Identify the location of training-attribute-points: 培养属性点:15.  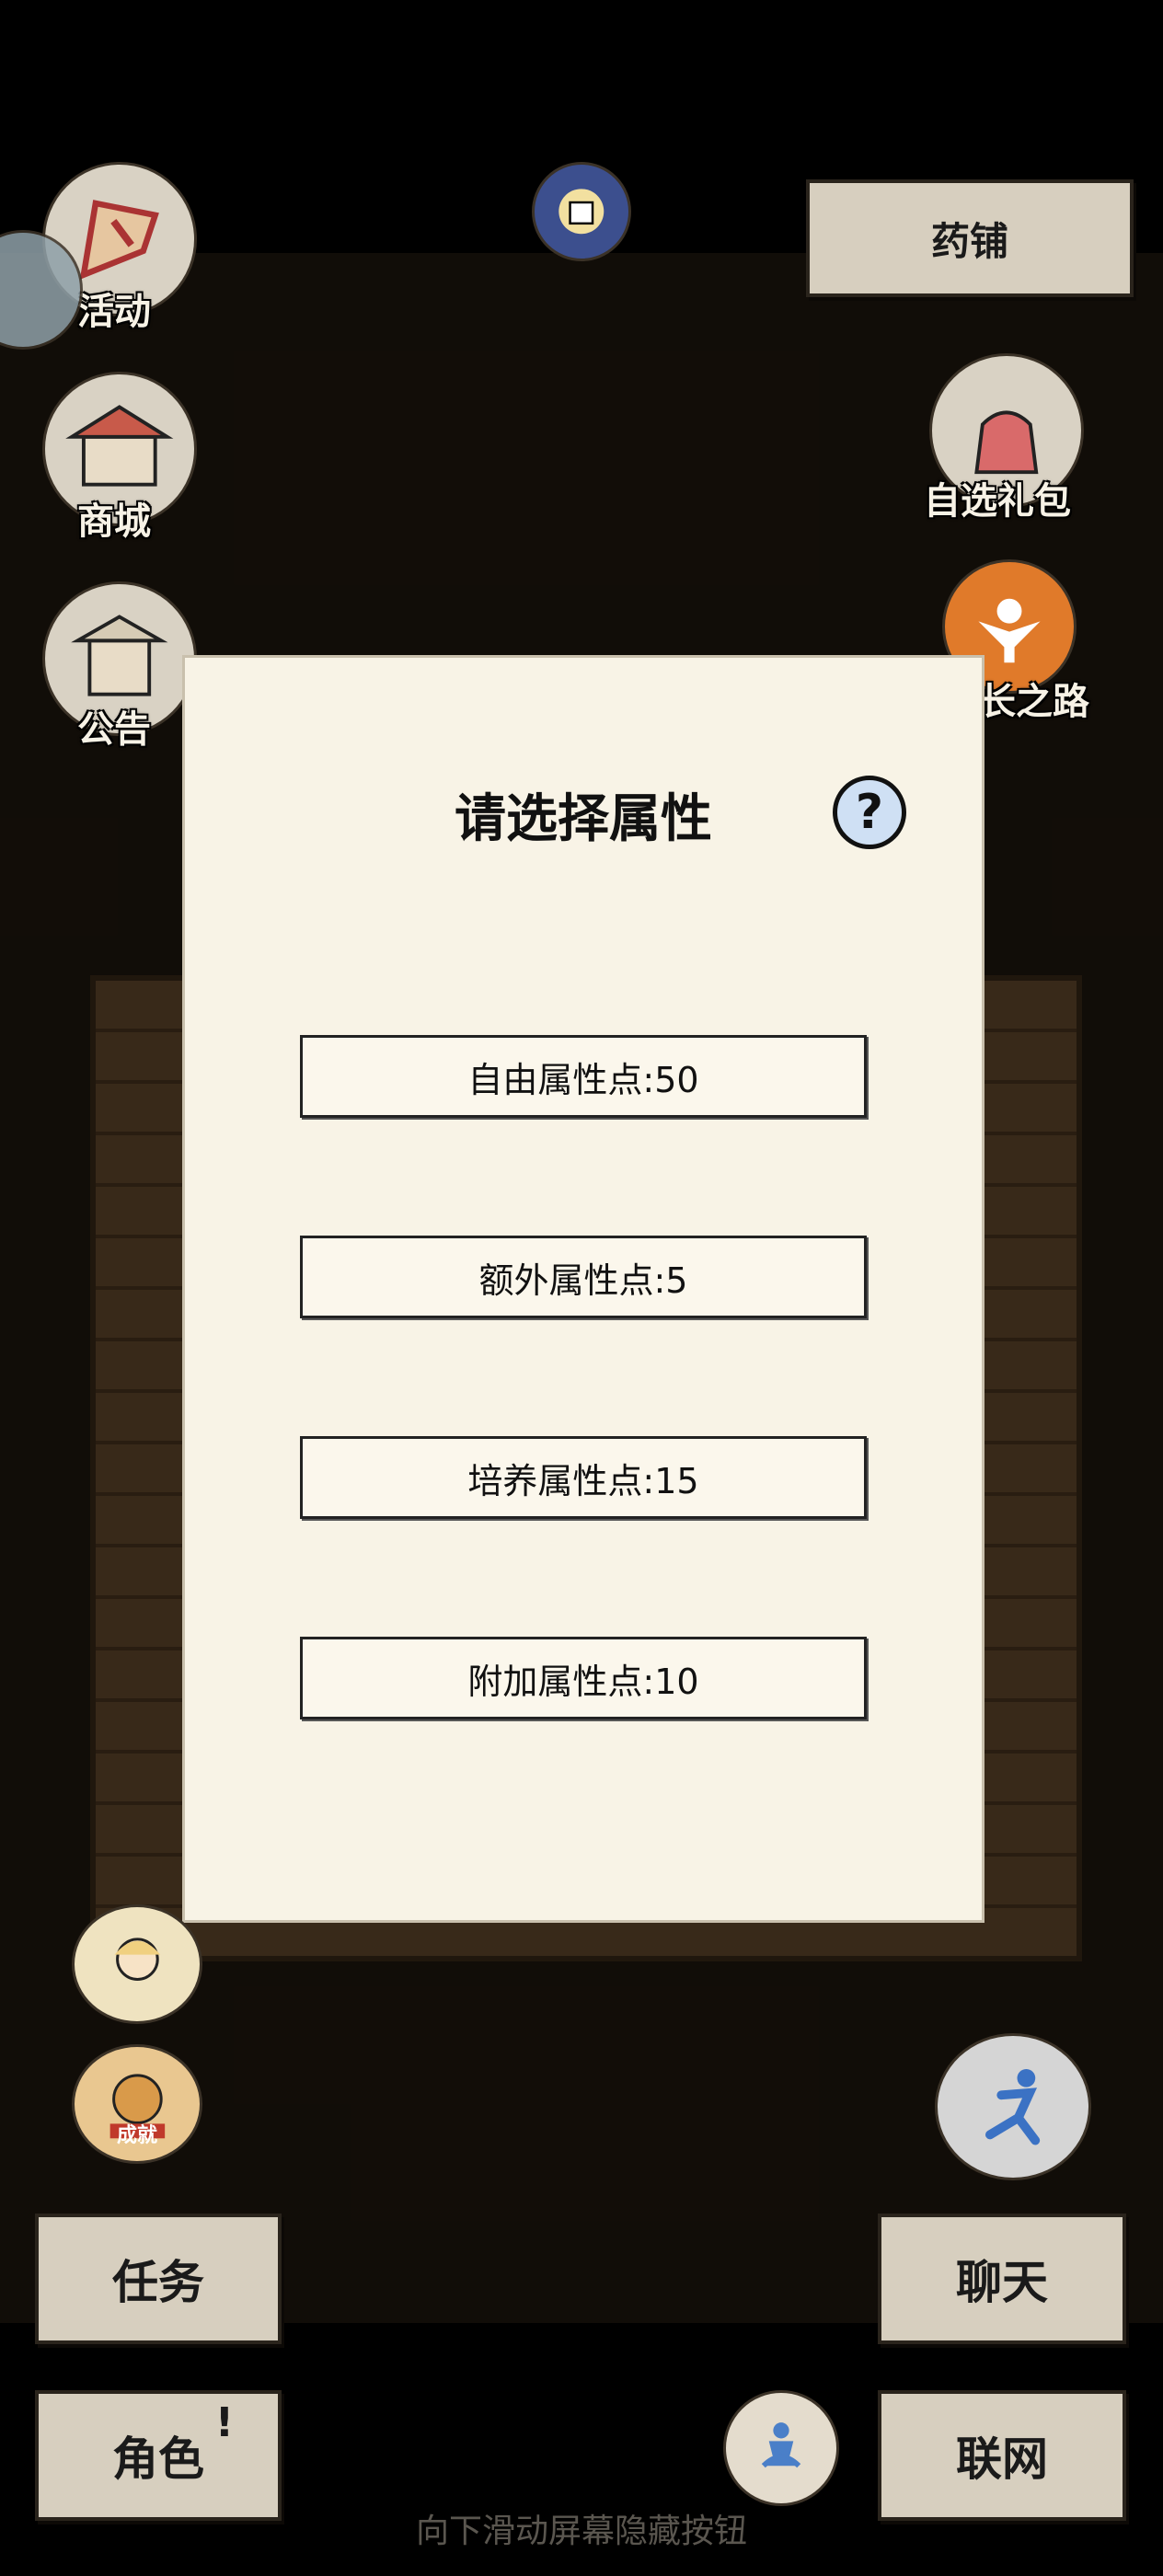
(583, 1477).